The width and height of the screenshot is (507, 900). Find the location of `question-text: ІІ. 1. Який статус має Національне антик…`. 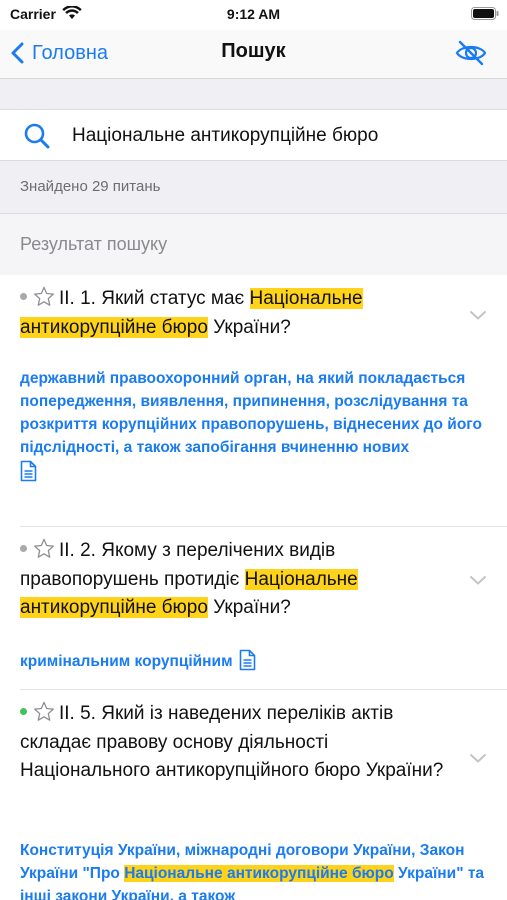

question-text: ІІ. 1. Який статус має Національне антик… is located at coordinates (191, 312).